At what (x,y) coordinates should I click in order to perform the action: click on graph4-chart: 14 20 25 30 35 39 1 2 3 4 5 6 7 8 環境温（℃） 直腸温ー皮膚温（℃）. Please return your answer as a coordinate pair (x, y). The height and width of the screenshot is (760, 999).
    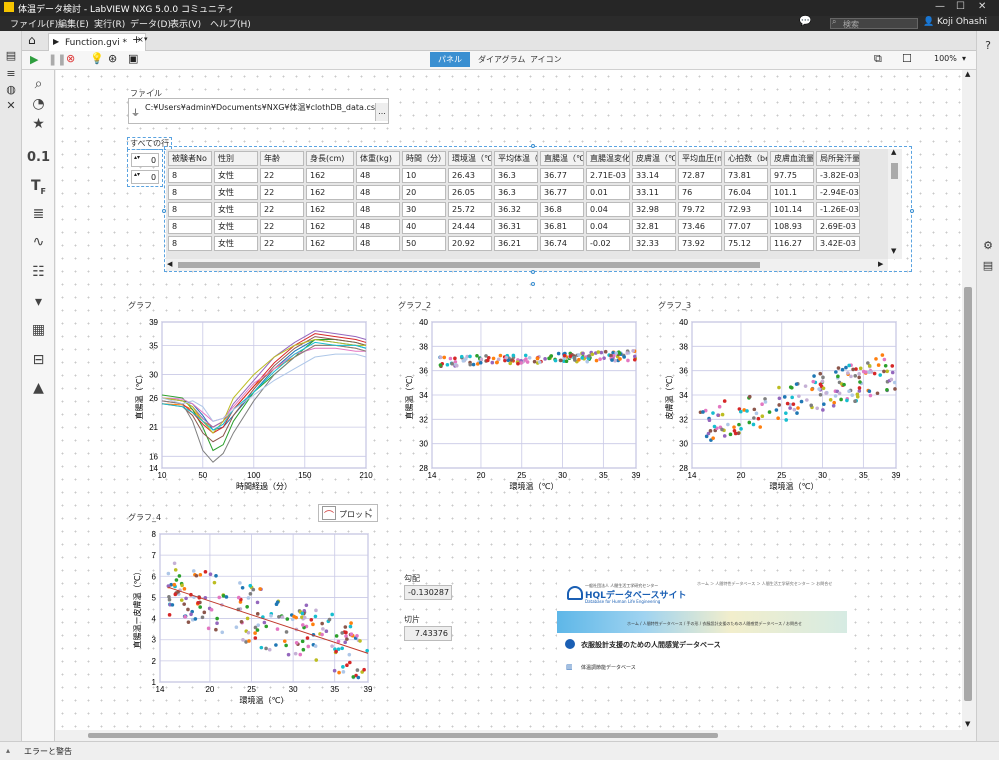
    Looking at the image, I should click on (252, 619).